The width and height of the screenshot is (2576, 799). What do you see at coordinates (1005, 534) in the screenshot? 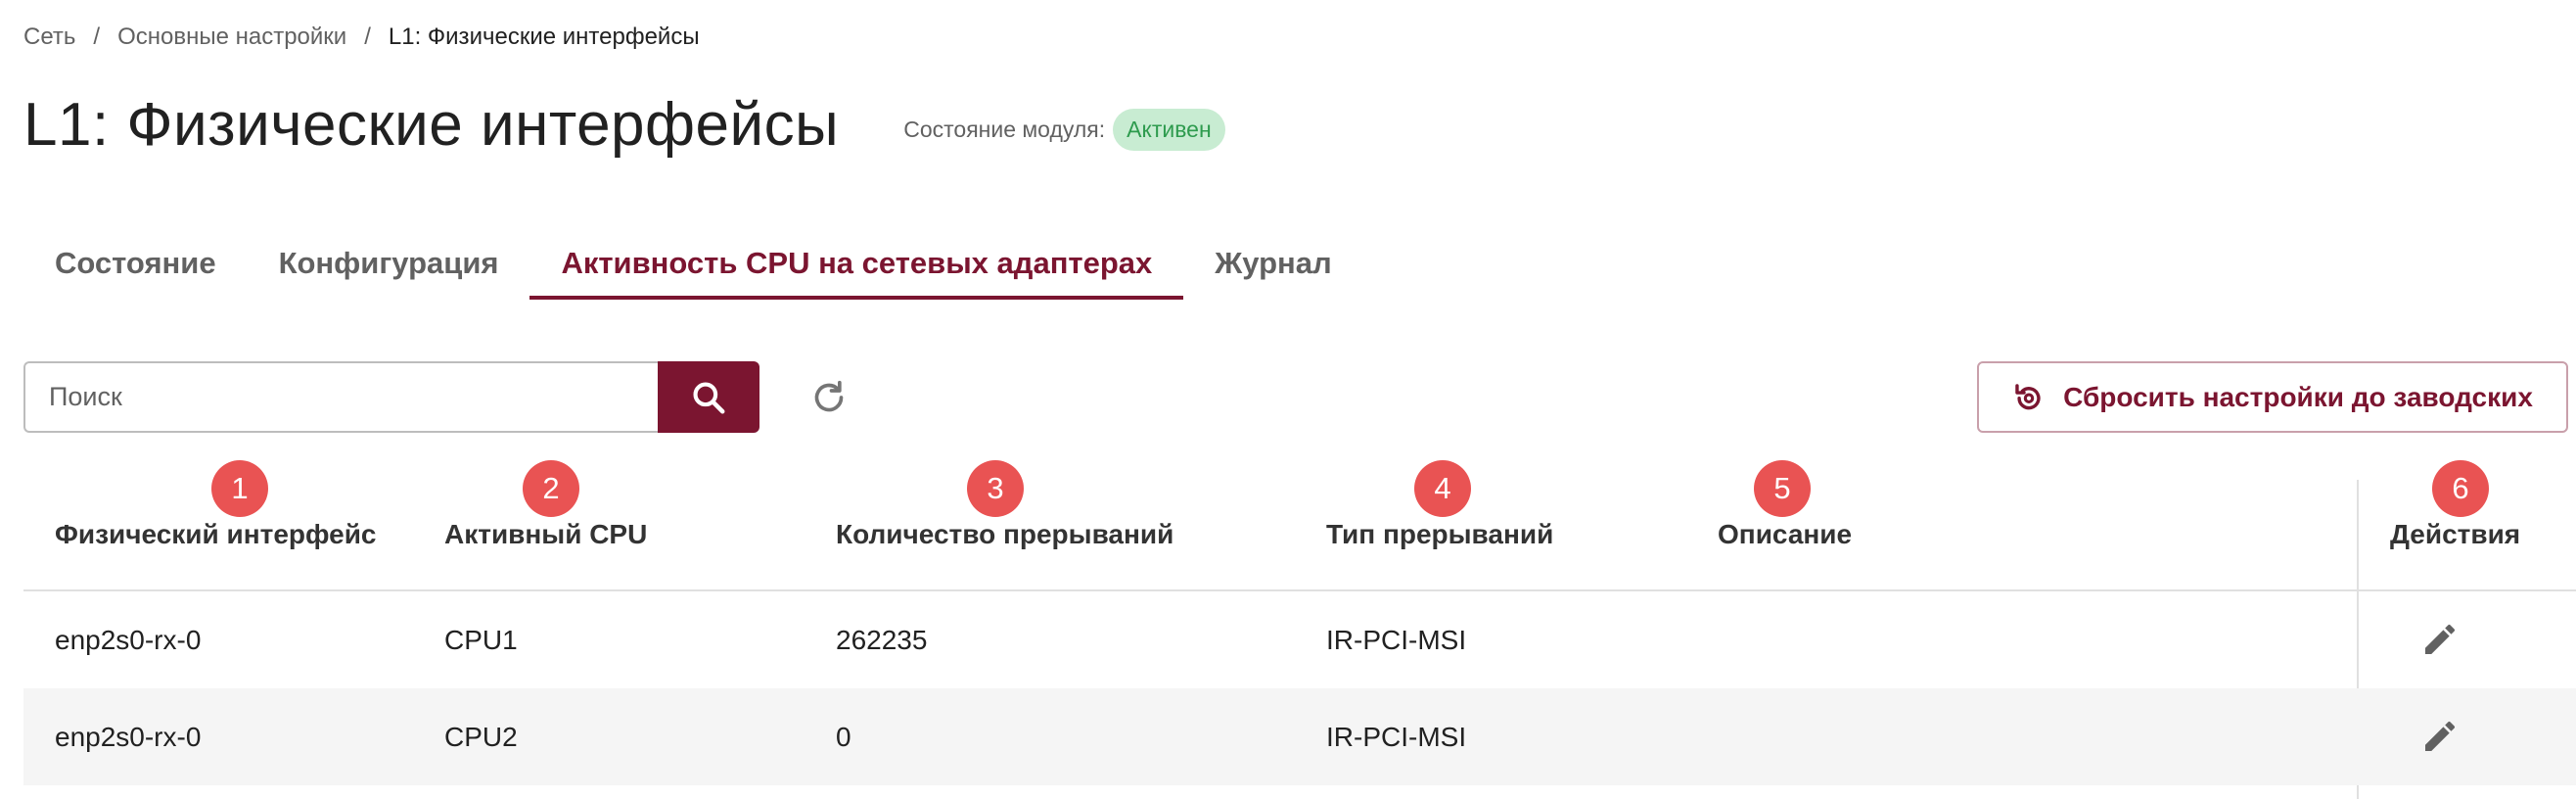
I see `column-header-label: Количество прерываний` at bounding box center [1005, 534].